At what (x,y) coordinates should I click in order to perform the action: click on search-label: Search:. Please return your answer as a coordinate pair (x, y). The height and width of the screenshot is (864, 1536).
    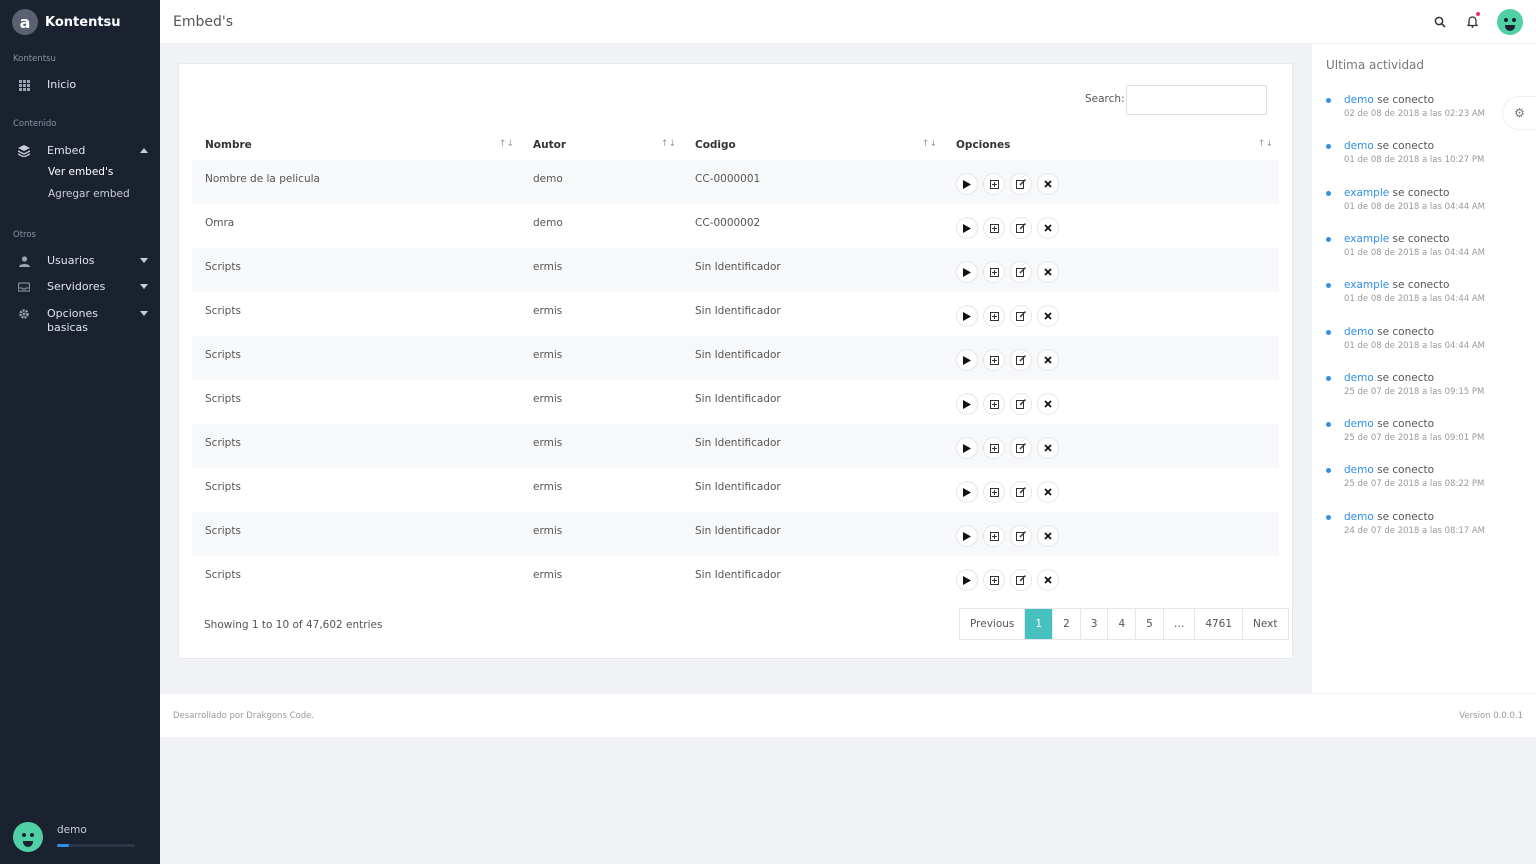
    Looking at the image, I should click on (1105, 99).